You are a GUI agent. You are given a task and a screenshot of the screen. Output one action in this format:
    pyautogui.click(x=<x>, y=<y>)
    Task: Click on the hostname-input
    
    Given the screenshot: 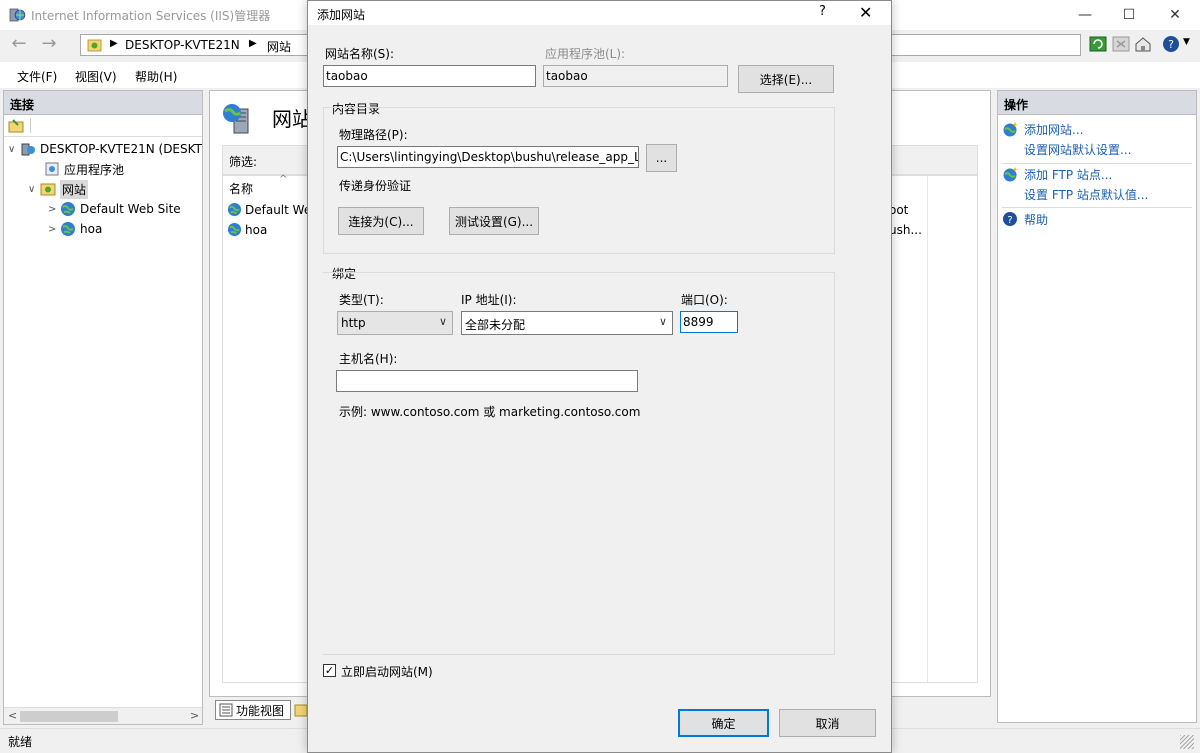 What is the action you would take?
    pyautogui.click(x=487, y=381)
    